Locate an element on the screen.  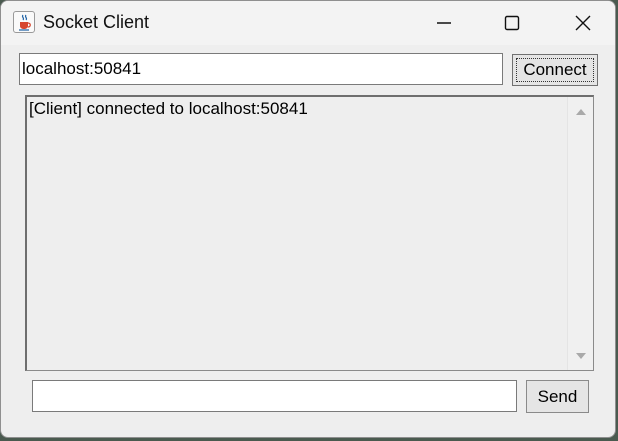
title-bar: Socket Client is located at coordinates (308, 23).